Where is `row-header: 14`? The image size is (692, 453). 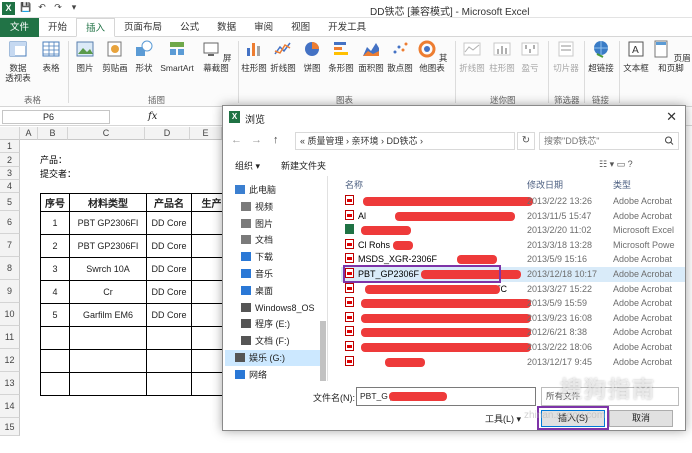 row-header: 14 is located at coordinates (10, 406).